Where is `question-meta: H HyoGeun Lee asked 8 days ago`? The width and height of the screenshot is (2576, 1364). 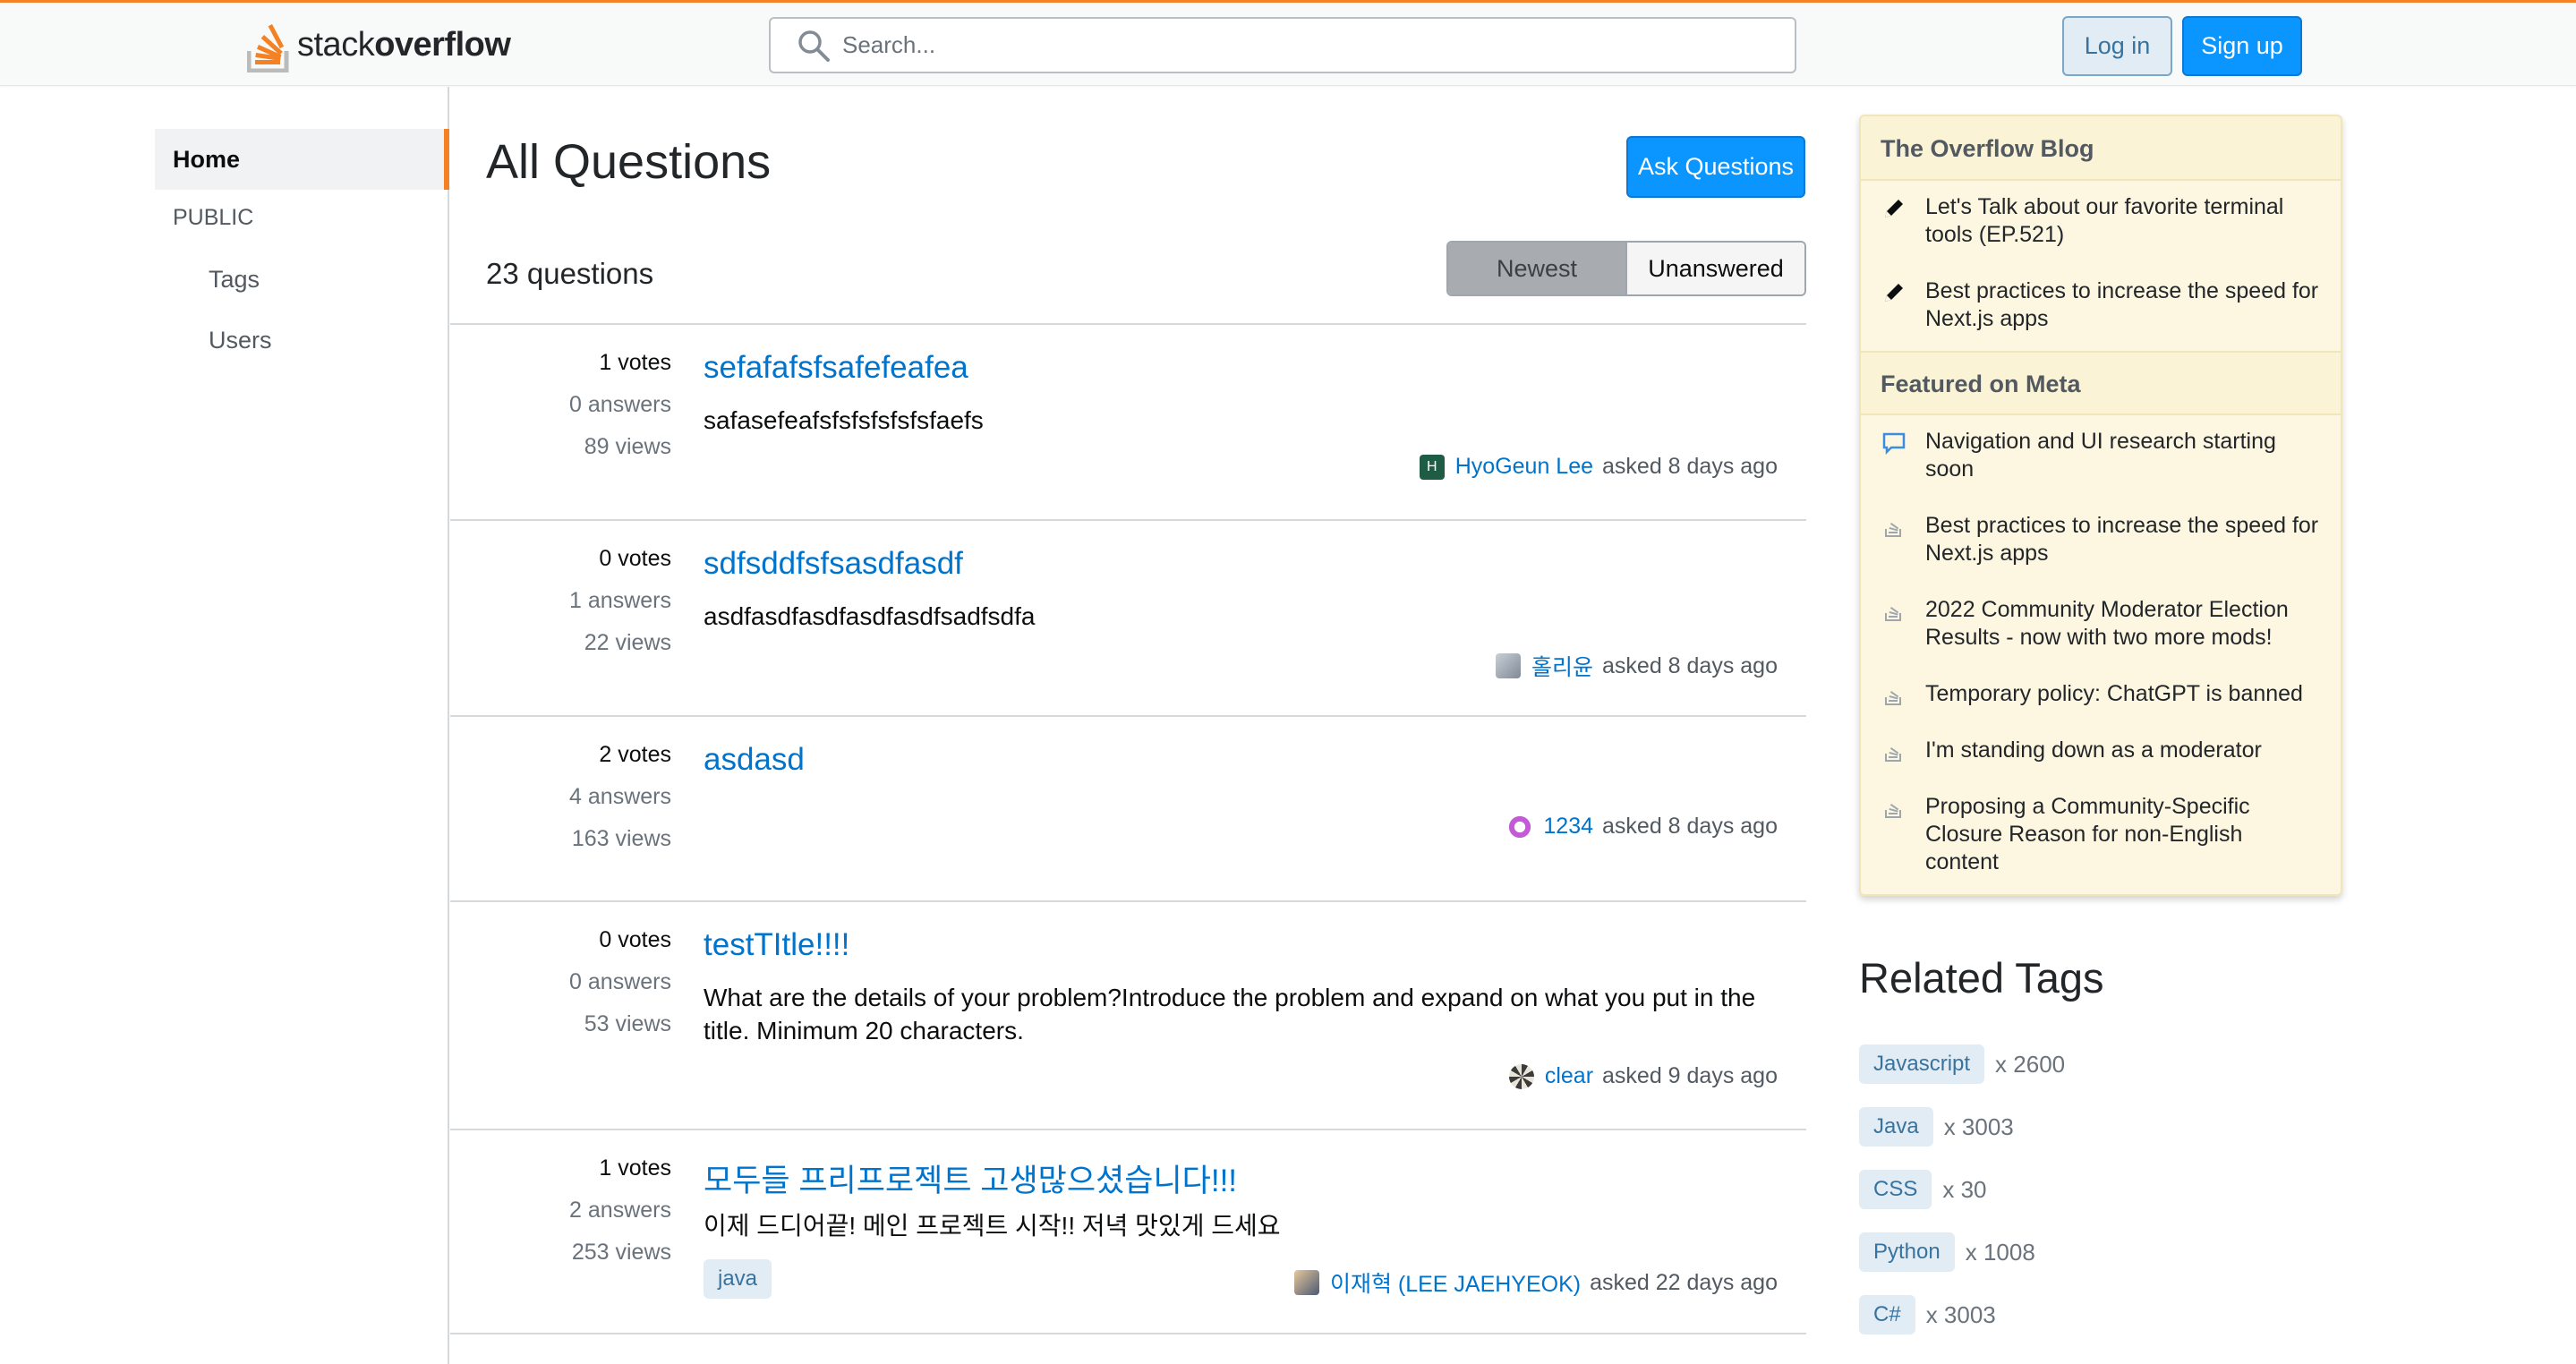
question-meta: H HyoGeun Lee asked 8 days ago is located at coordinates (1598, 467).